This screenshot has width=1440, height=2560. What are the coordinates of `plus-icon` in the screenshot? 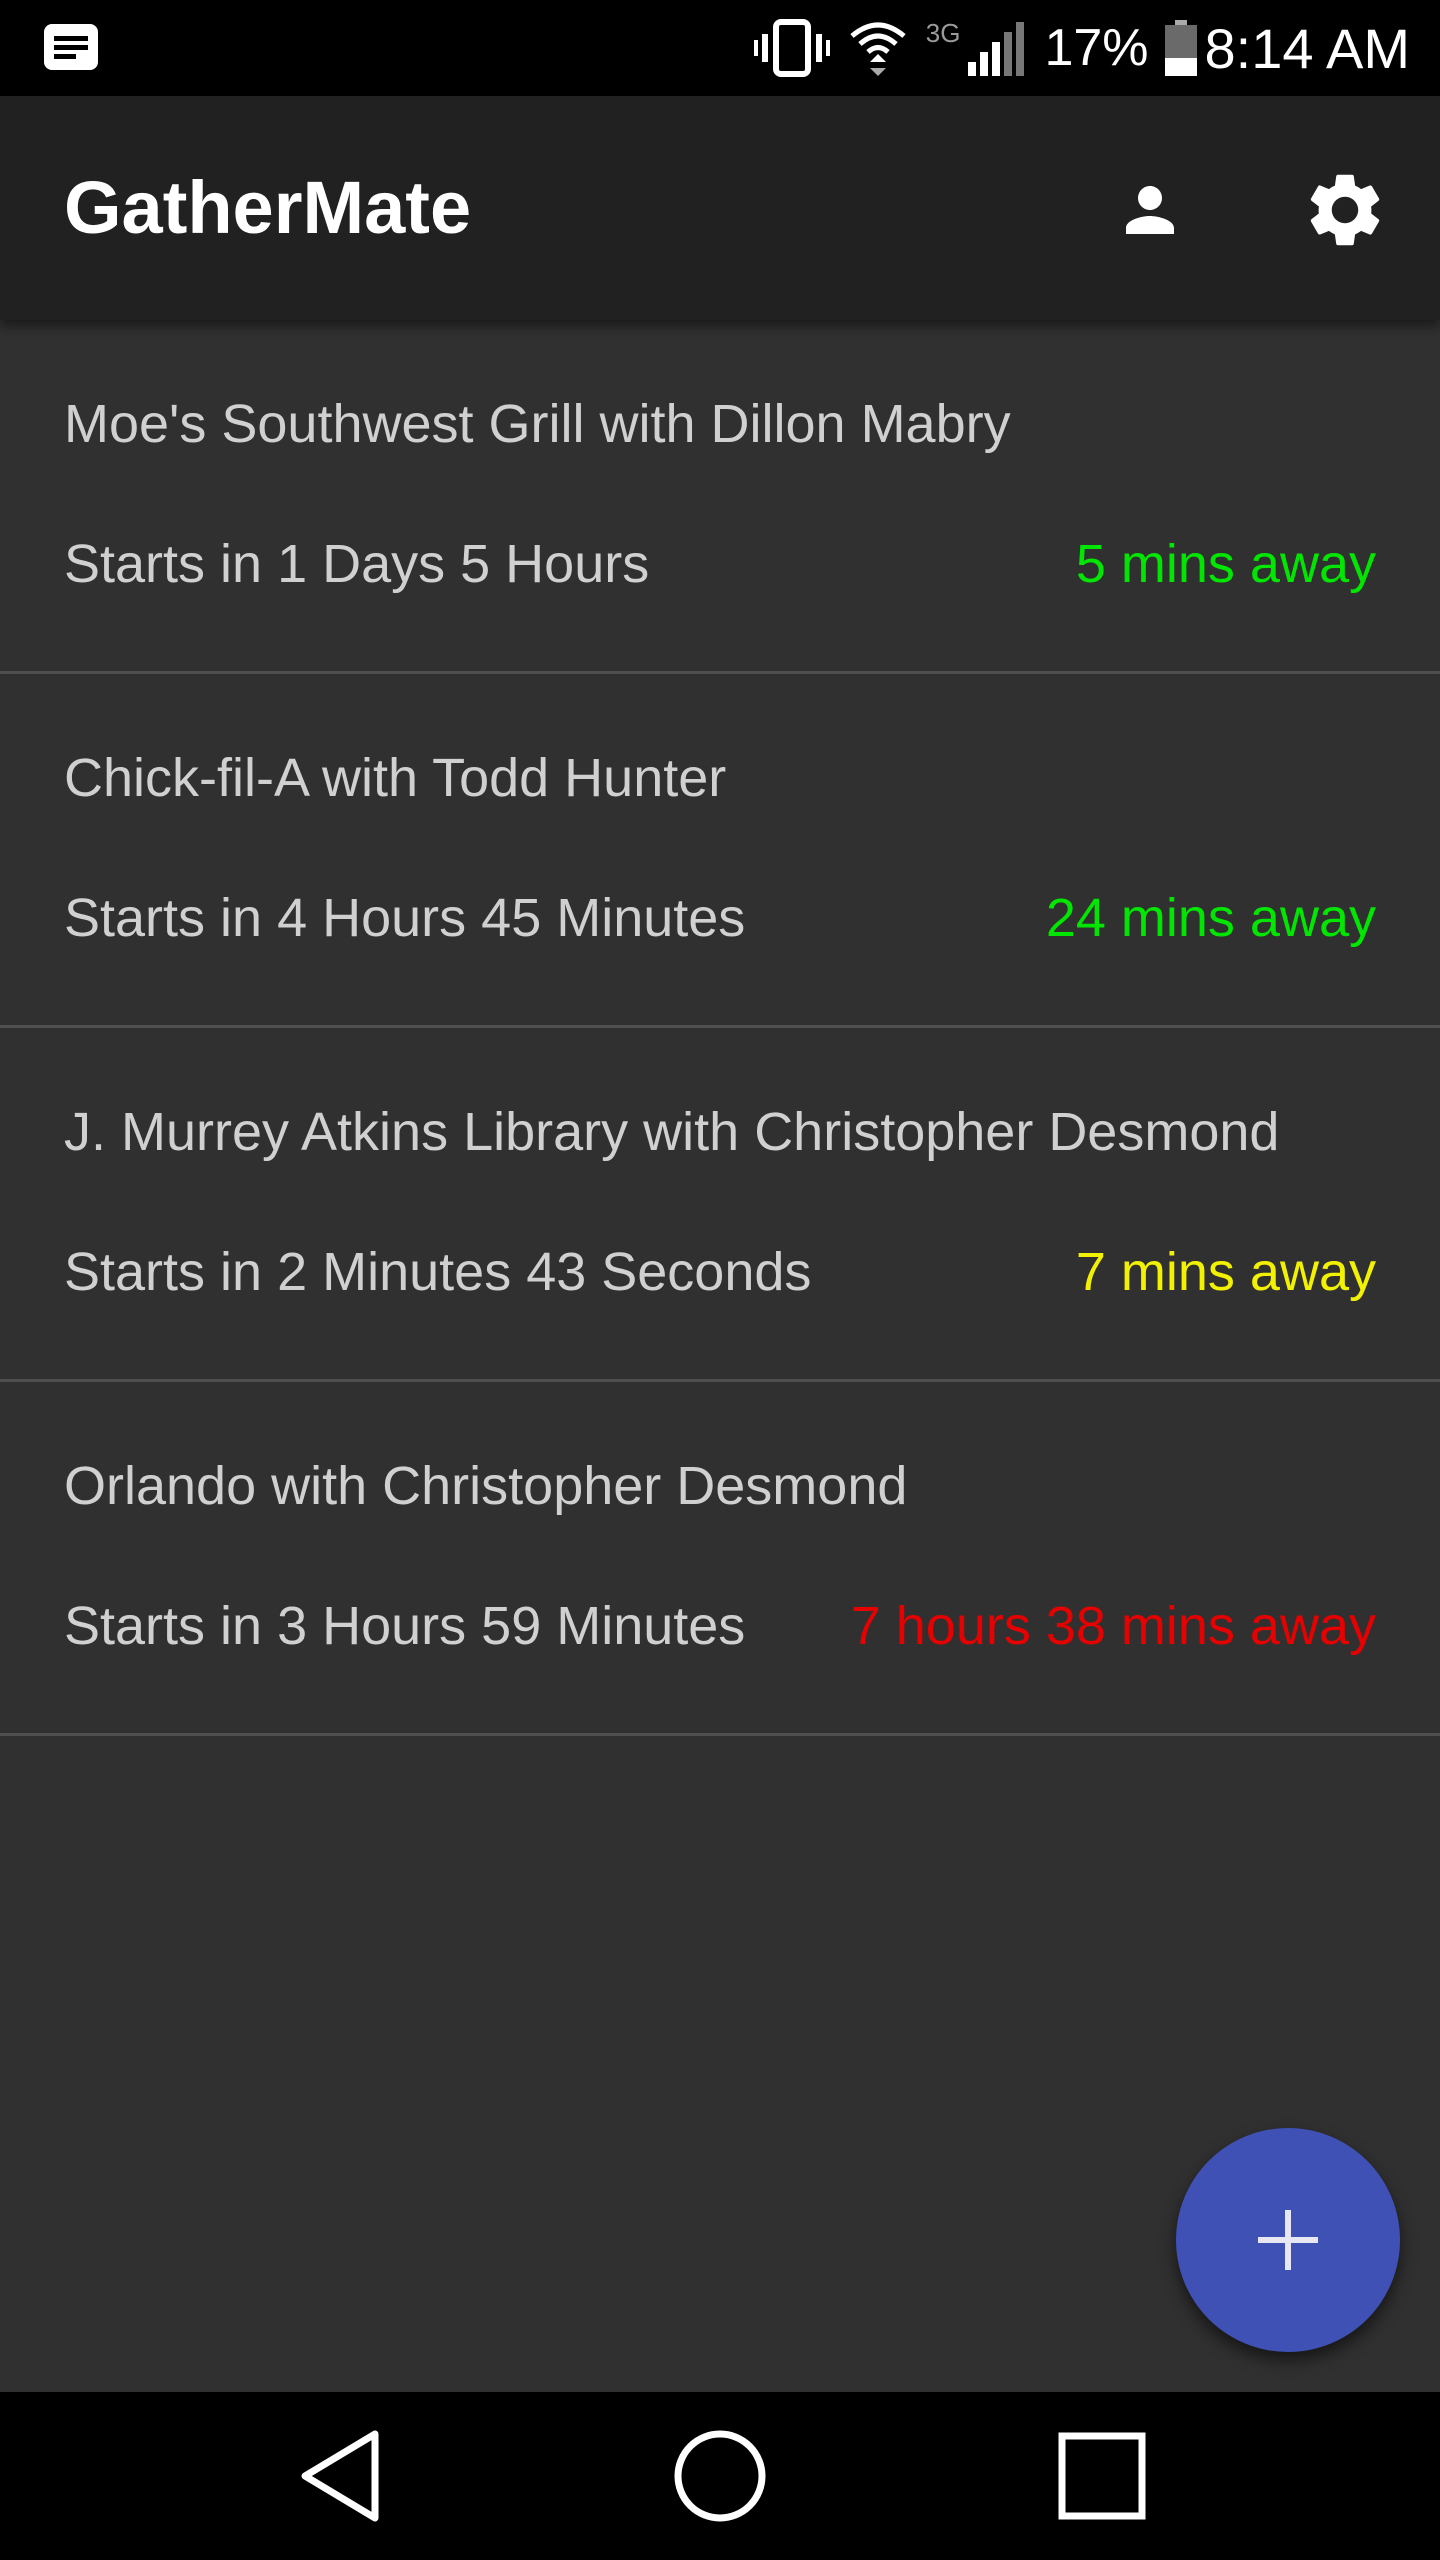 It's located at (1288, 2240).